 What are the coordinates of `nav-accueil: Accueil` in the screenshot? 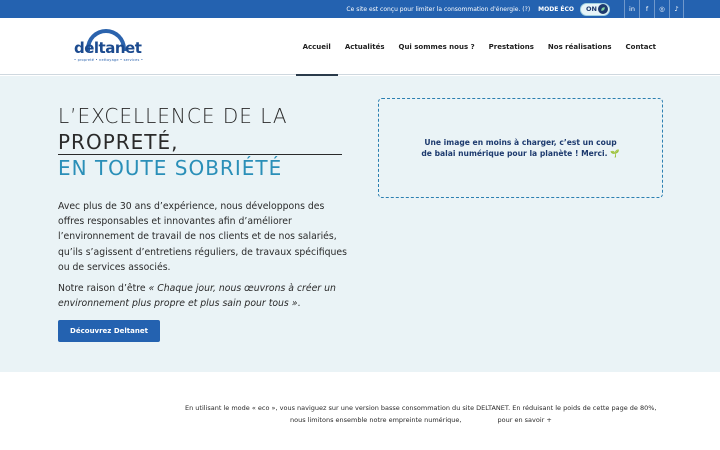 It's located at (317, 47).